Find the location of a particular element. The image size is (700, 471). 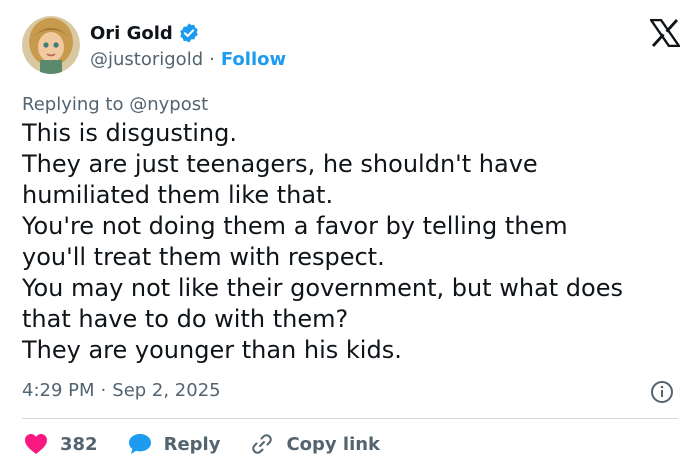

tweet-header: Ori Gold @justorigold · Follow is located at coordinates (352, 45).